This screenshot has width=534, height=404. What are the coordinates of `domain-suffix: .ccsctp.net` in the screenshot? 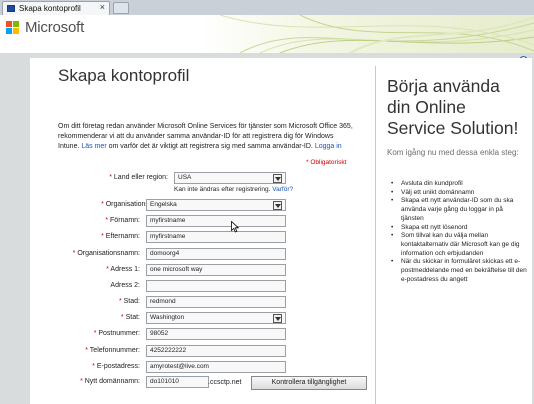 It's located at (225, 382).